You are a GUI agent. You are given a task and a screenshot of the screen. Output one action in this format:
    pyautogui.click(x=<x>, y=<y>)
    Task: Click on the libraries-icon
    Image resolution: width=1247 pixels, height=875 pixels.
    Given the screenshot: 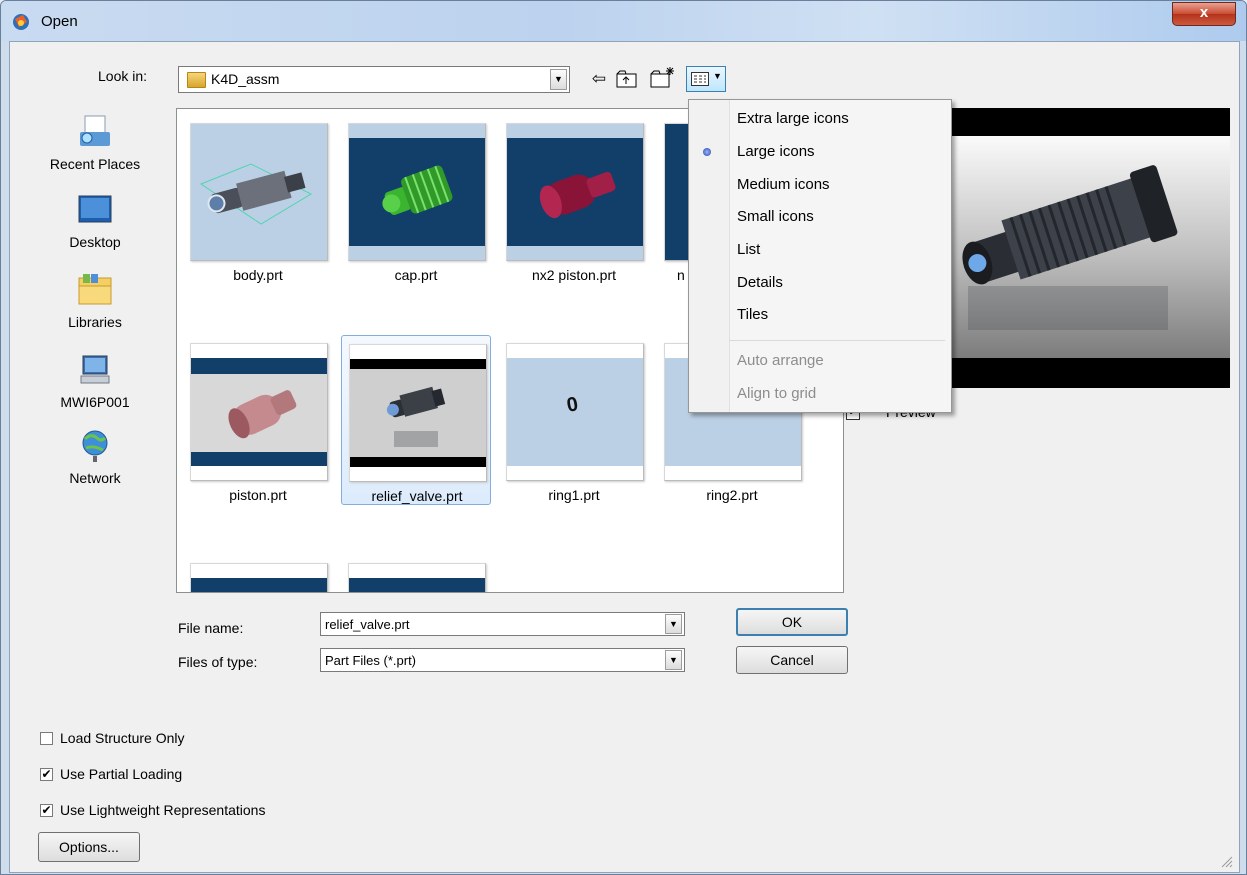 What is the action you would take?
    pyautogui.click(x=95, y=289)
    